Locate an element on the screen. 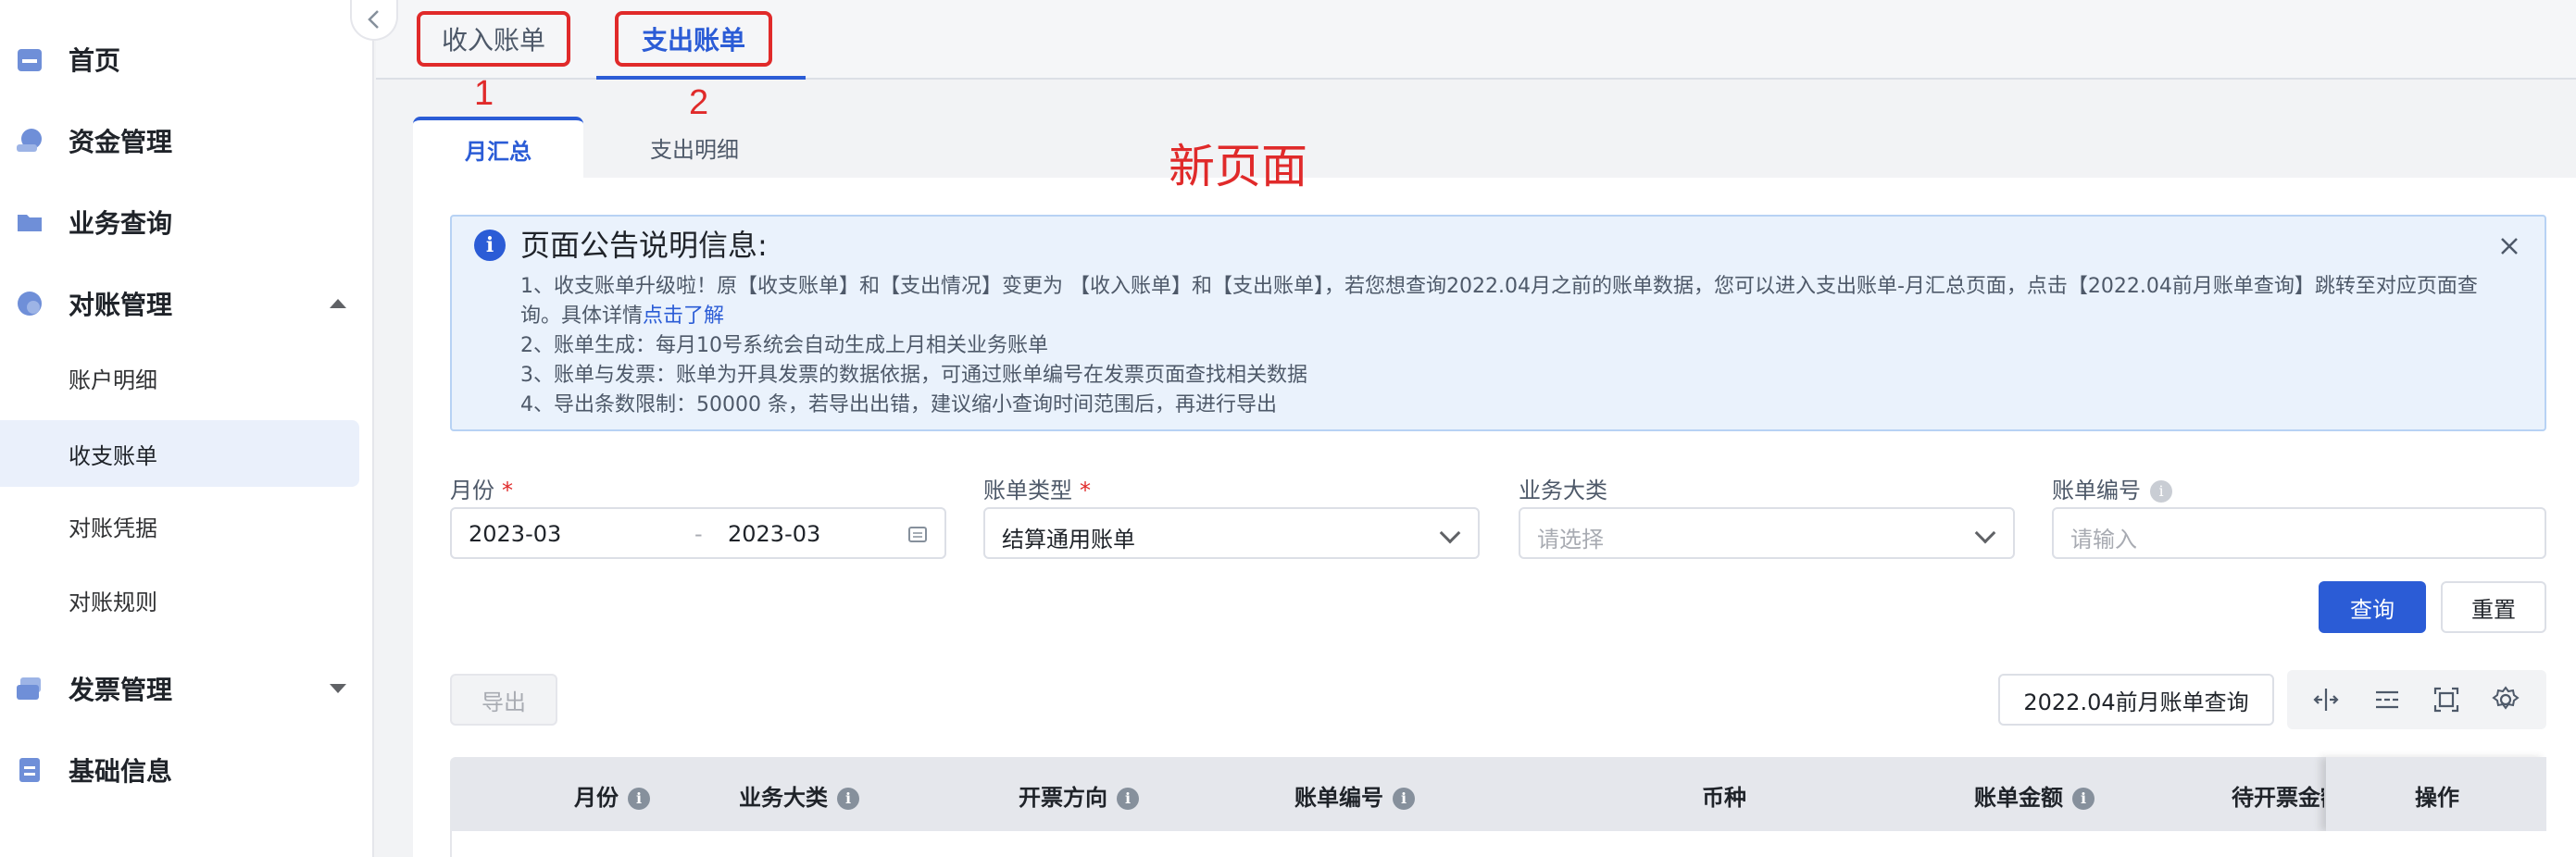 Image resolution: width=2576 pixels, height=857 pixels. business-category-label: 业务大类 is located at coordinates (1563, 490).